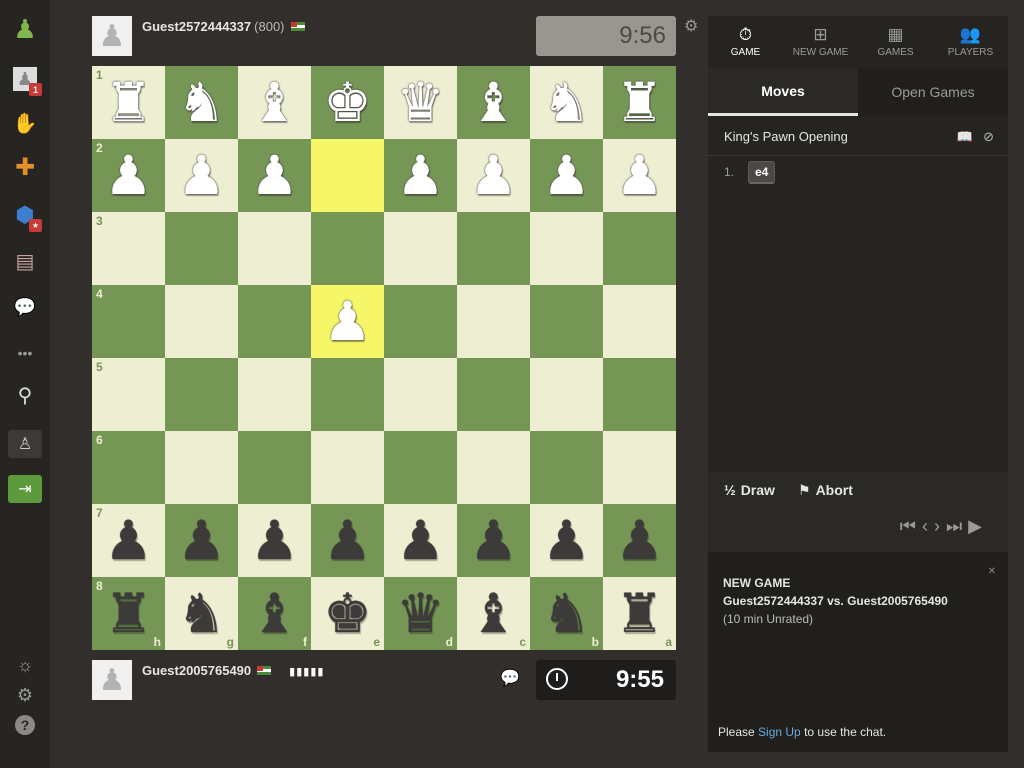 This screenshot has height=768, width=1024. Describe the element at coordinates (128, 248) in the screenshot. I see `board-square: 3` at that location.